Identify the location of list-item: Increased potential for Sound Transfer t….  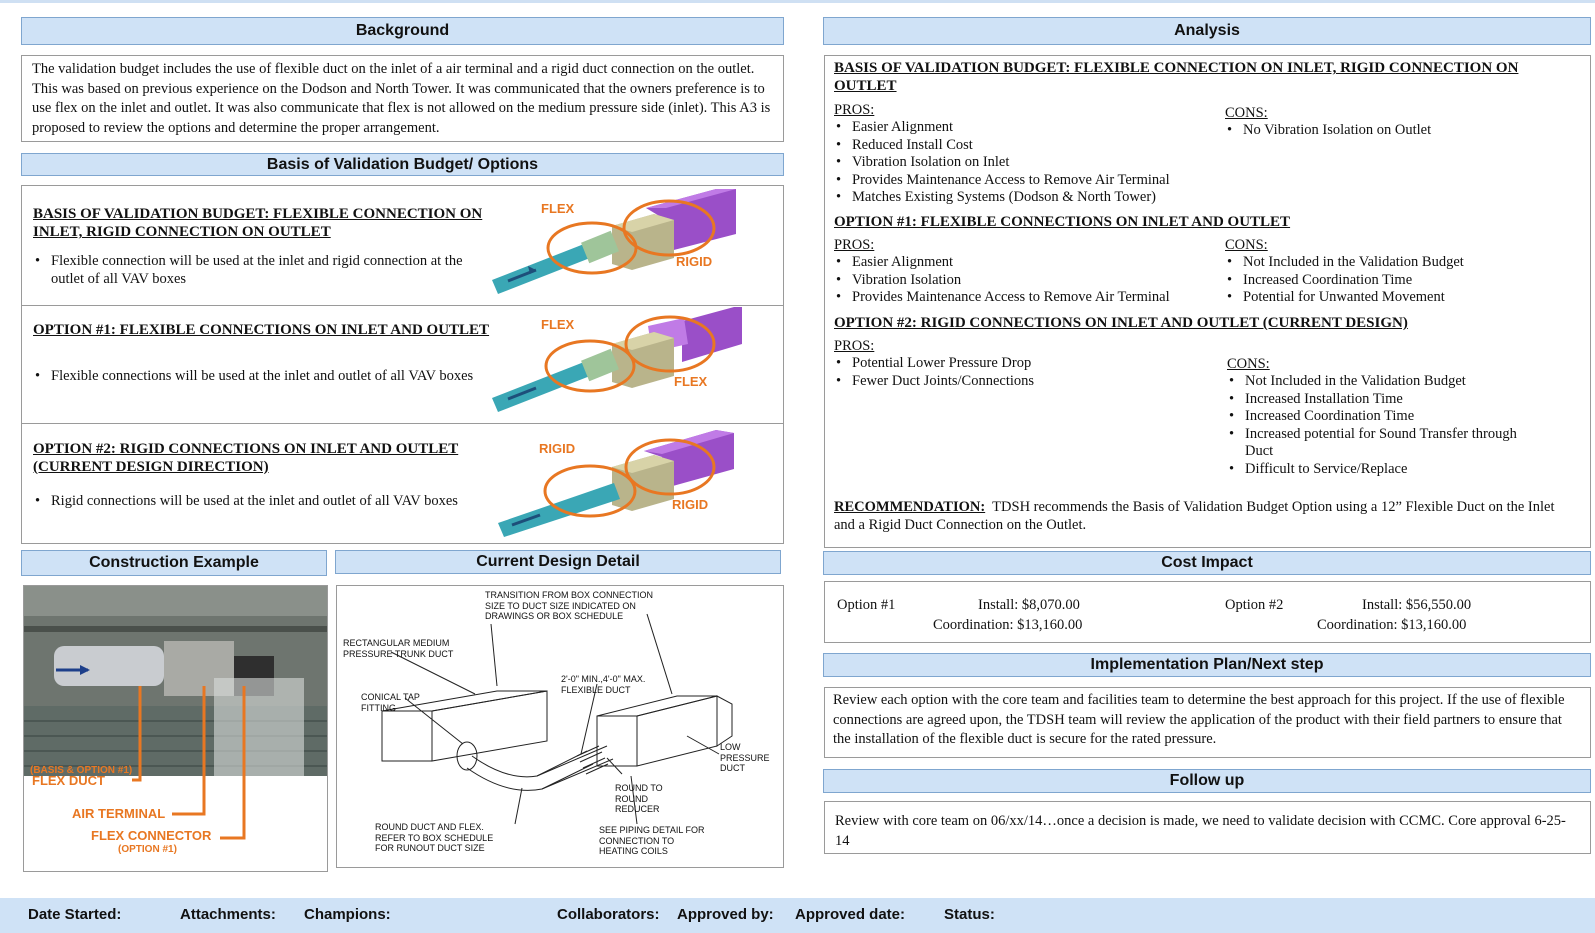
(1377, 443).